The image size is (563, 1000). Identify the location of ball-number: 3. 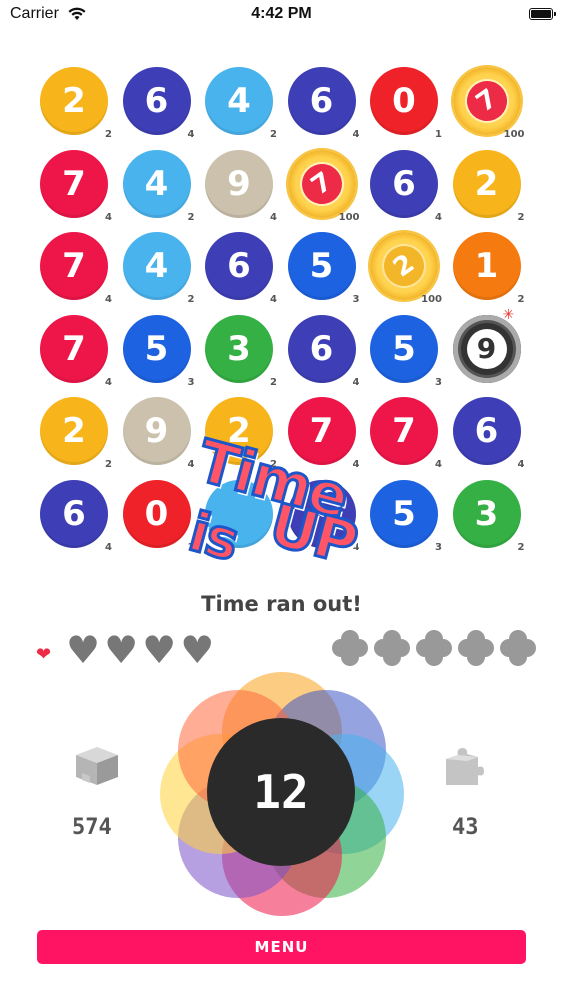
(486, 513).